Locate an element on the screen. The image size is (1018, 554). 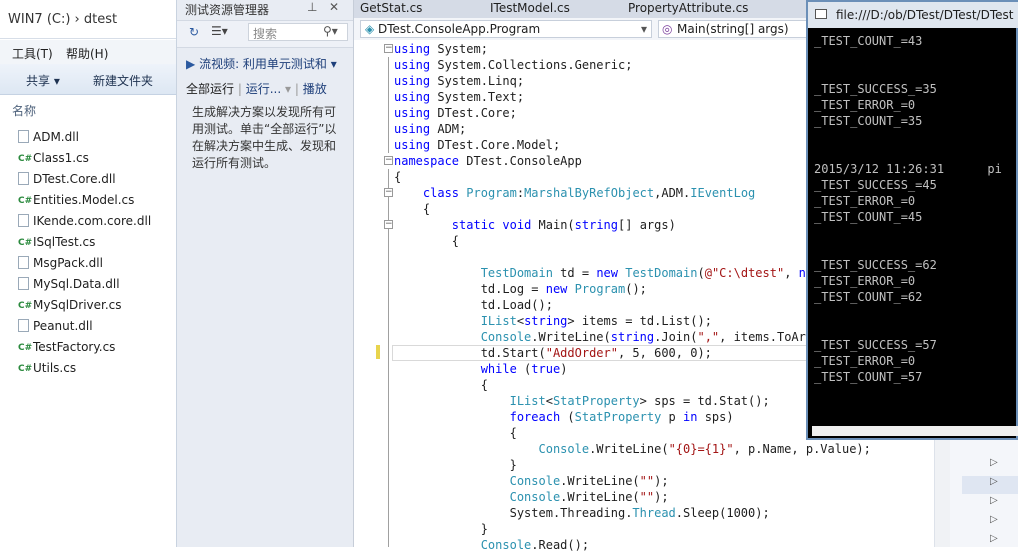
video-icon: ▶ is located at coordinates (191, 64).